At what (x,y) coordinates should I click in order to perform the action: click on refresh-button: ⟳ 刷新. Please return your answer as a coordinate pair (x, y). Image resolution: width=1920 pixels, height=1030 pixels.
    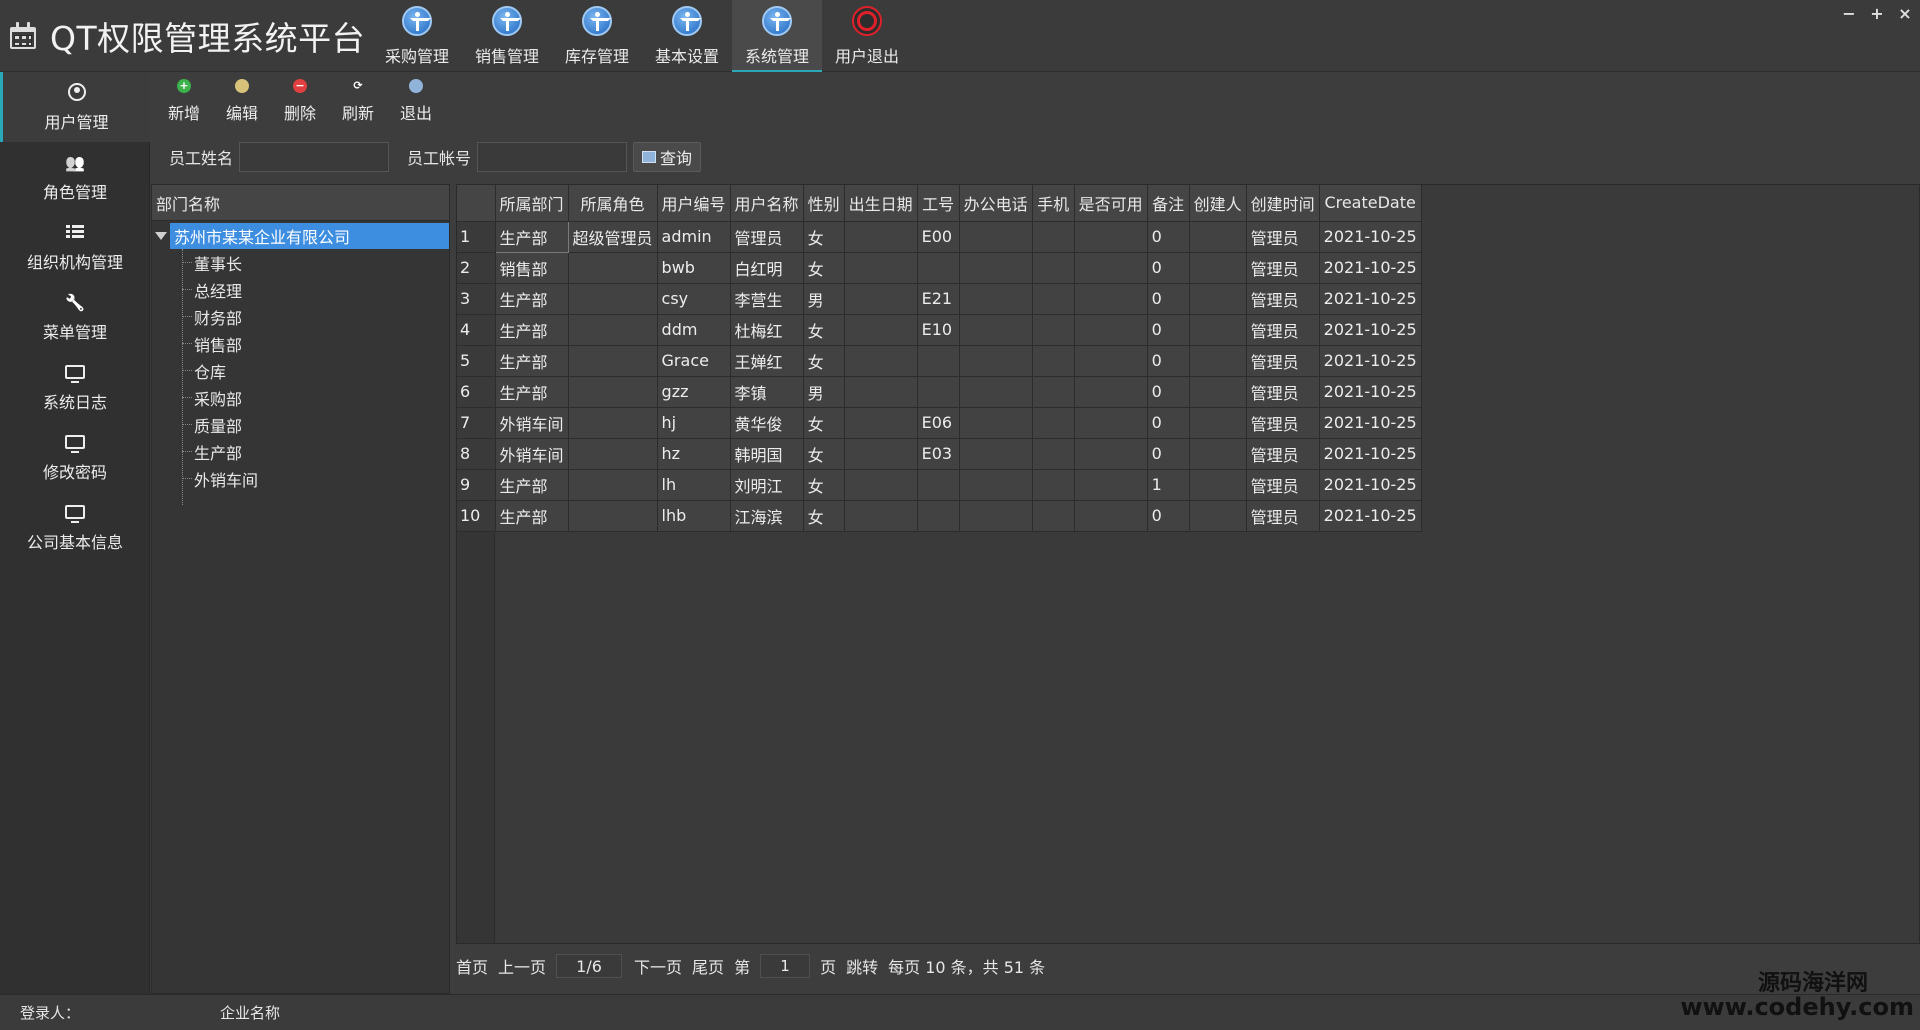
    Looking at the image, I should click on (358, 101).